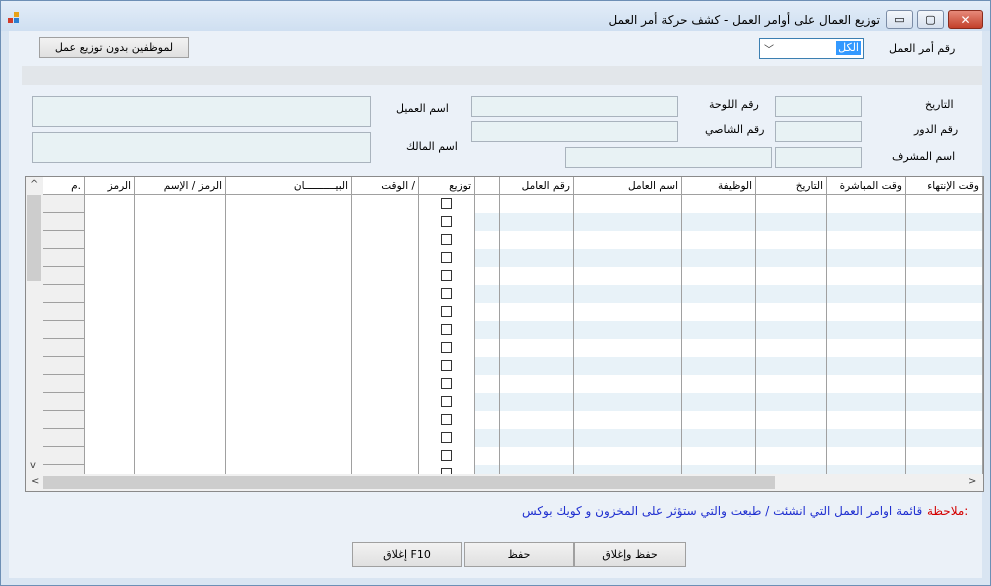 The height and width of the screenshot is (586, 991). I want to click on supervisor-name-field, so click(668, 157).